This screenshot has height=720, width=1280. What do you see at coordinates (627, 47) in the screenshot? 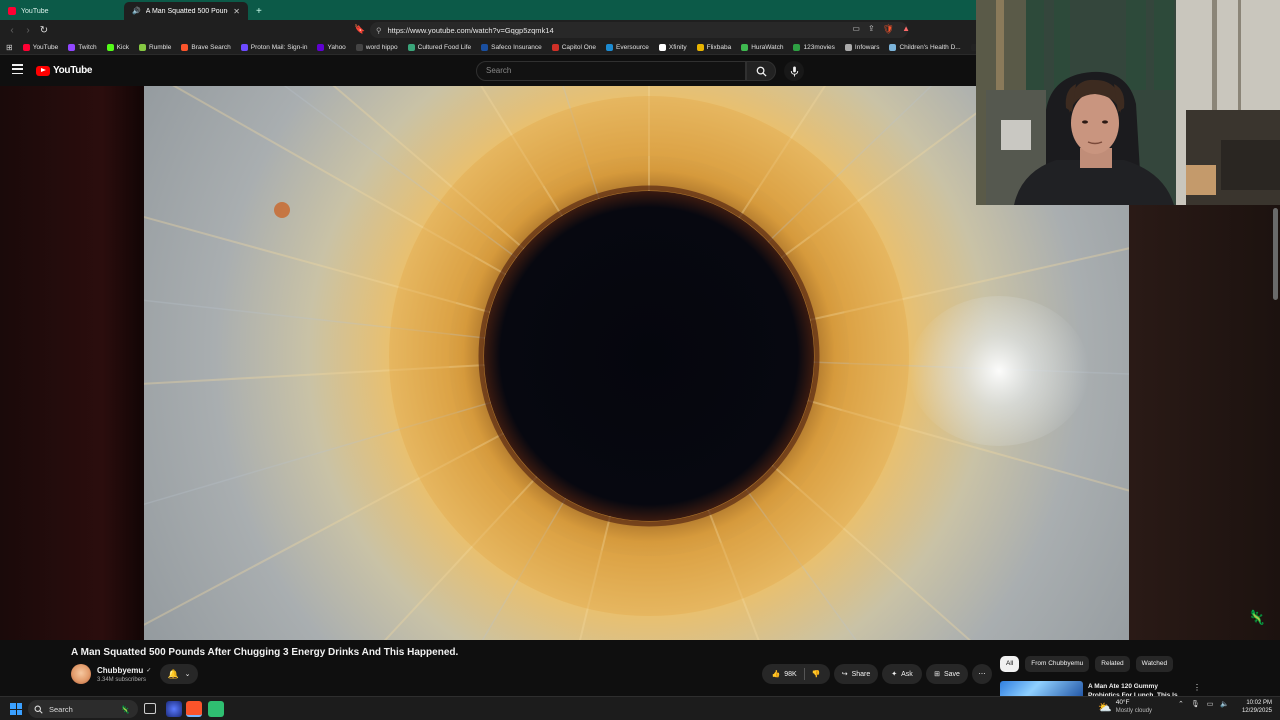
I see `bookmark-item: Eversource` at bounding box center [627, 47].